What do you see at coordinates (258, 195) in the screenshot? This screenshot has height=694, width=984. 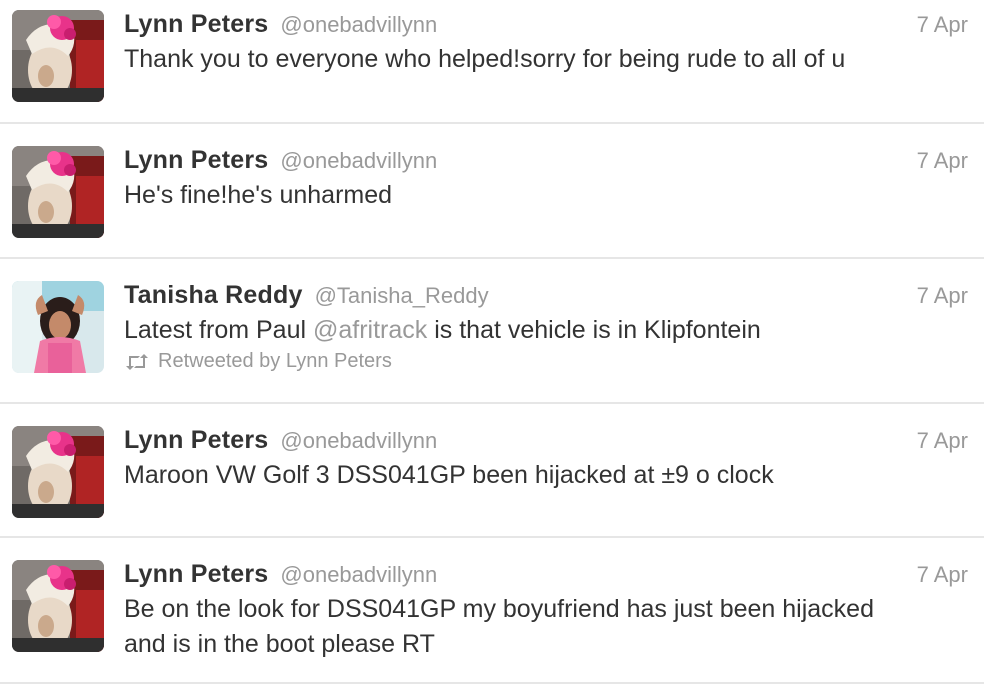 I see `tweet-text: He's fine!he's unharmed` at bounding box center [258, 195].